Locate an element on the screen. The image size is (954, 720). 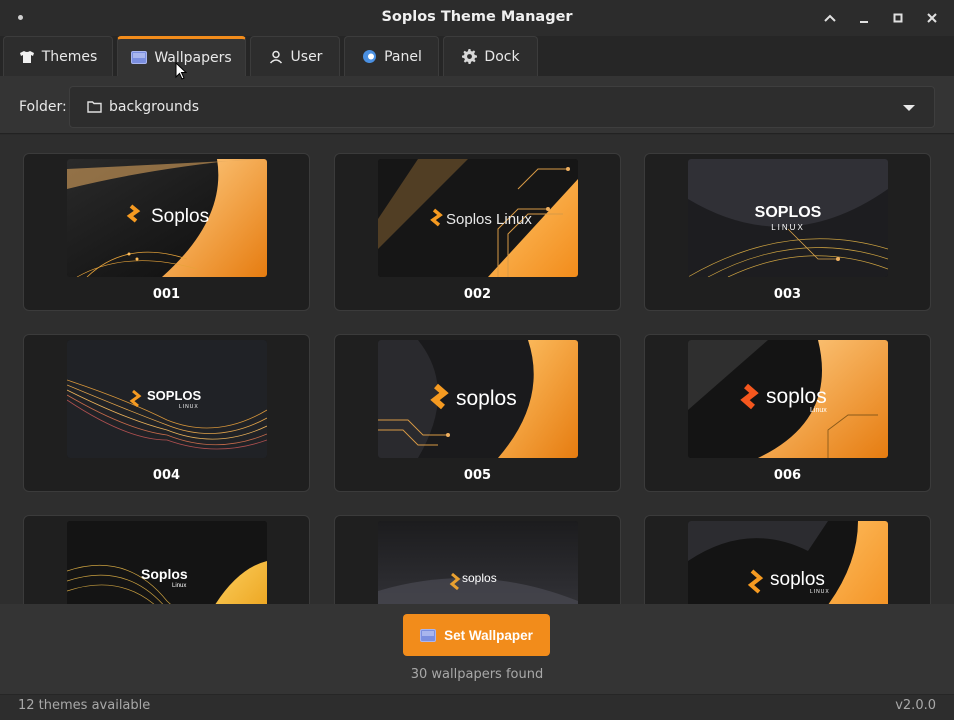
version-label: v2.0.0 is located at coordinates (915, 705).